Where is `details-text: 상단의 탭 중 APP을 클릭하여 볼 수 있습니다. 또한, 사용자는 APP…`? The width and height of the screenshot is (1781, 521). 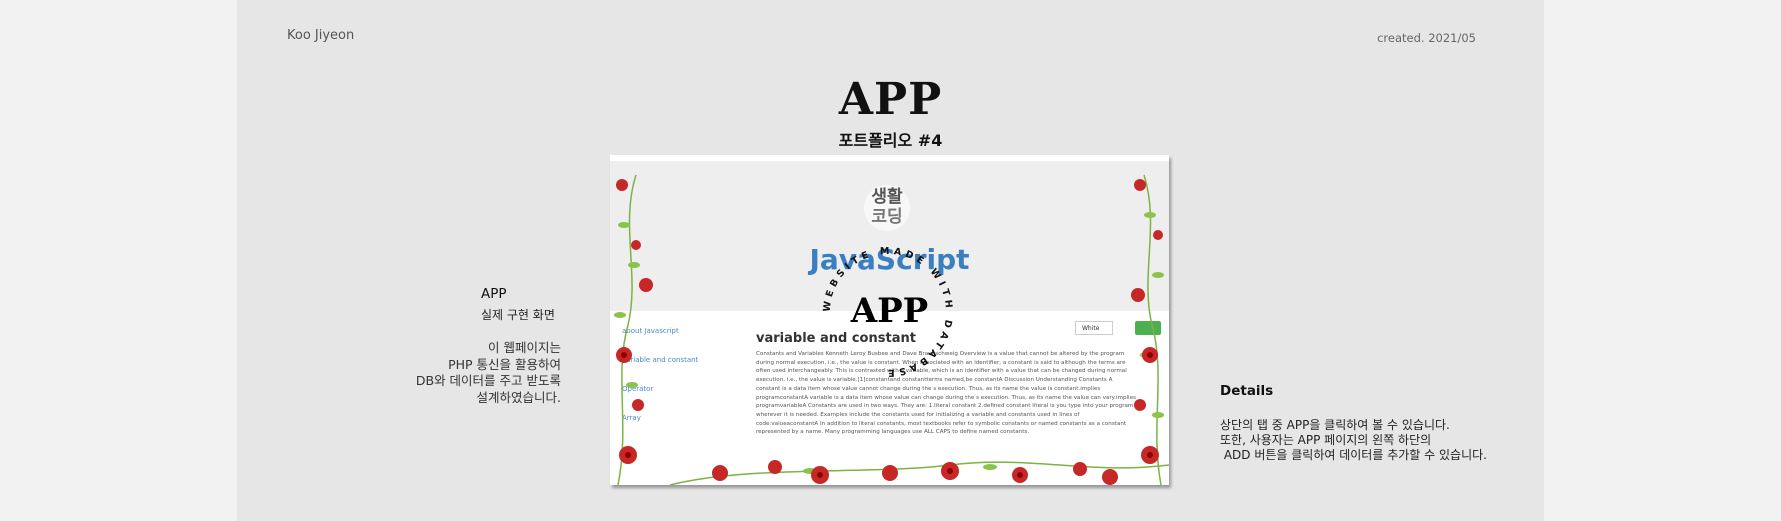 details-text: 상단의 탭 중 APP을 클릭하여 볼 수 있습니다. 또한, 사용자는 APP… is located at coordinates (1353, 440).